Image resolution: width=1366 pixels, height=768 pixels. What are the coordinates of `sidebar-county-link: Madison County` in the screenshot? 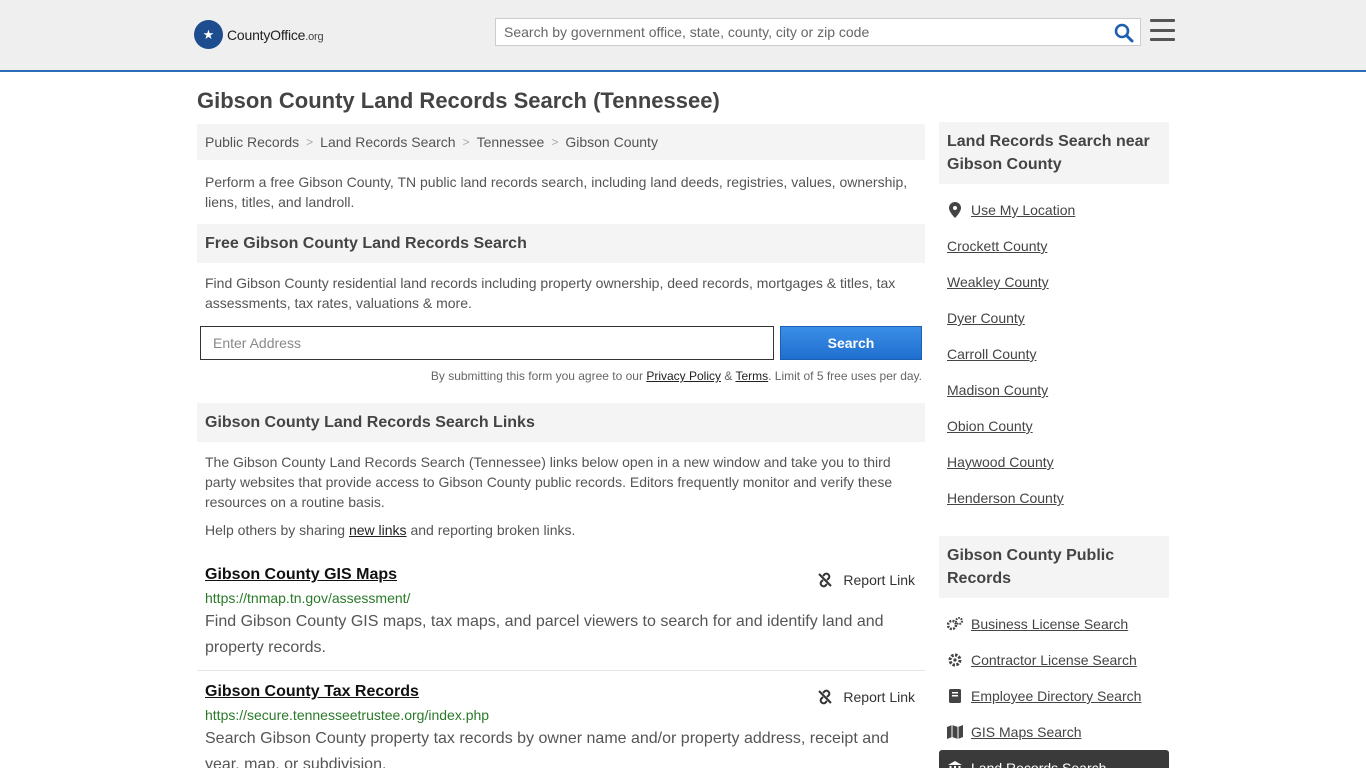 It's located at (1054, 390).